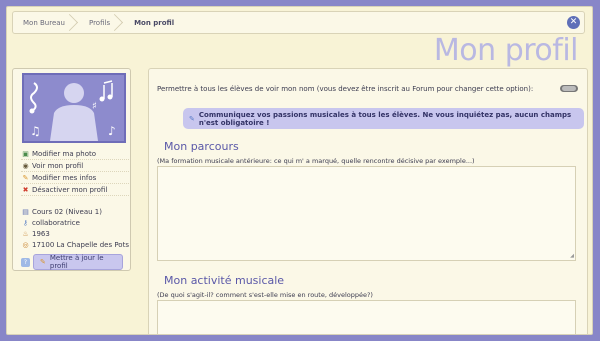 The height and width of the screenshot is (341, 600). What do you see at coordinates (25, 262) in the screenshot?
I see `help-icon: ?` at bounding box center [25, 262].